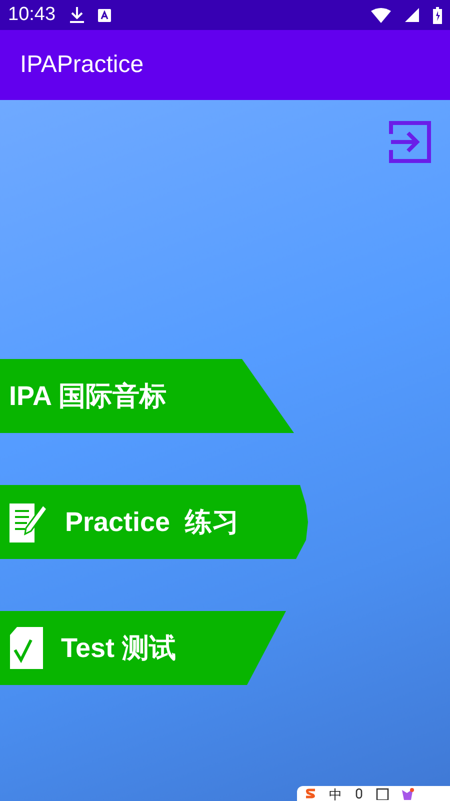 This screenshot has height=801, width=450. I want to click on language-toggle: 中, so click(335, 794).